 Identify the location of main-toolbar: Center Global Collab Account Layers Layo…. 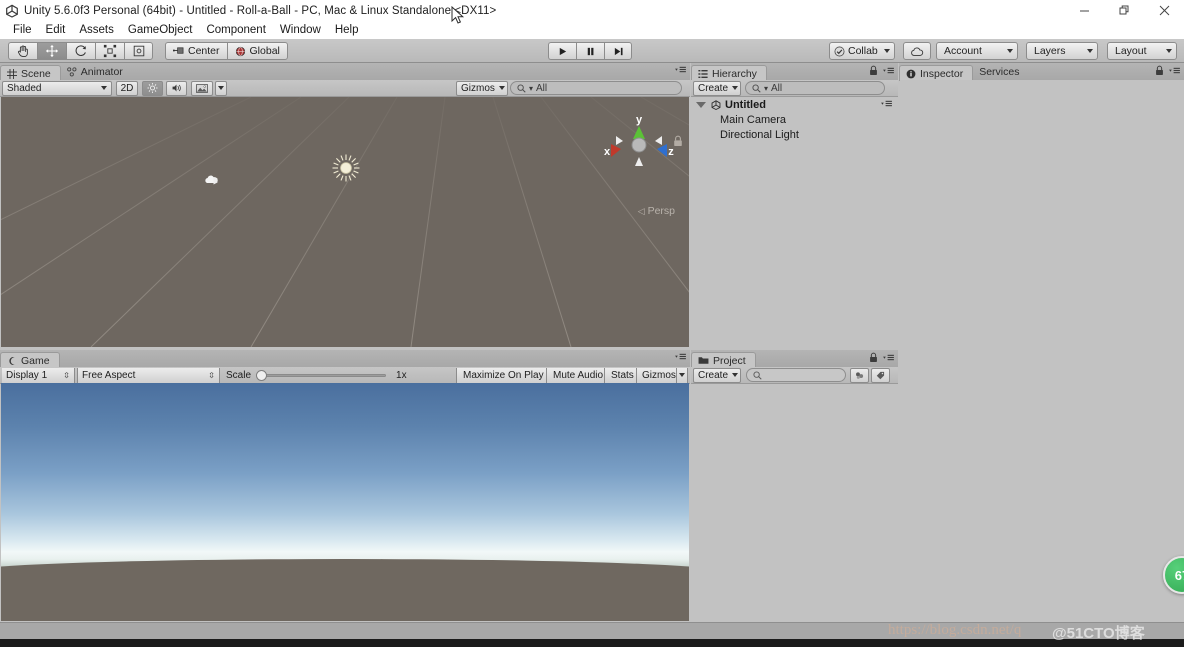
(592, 51).